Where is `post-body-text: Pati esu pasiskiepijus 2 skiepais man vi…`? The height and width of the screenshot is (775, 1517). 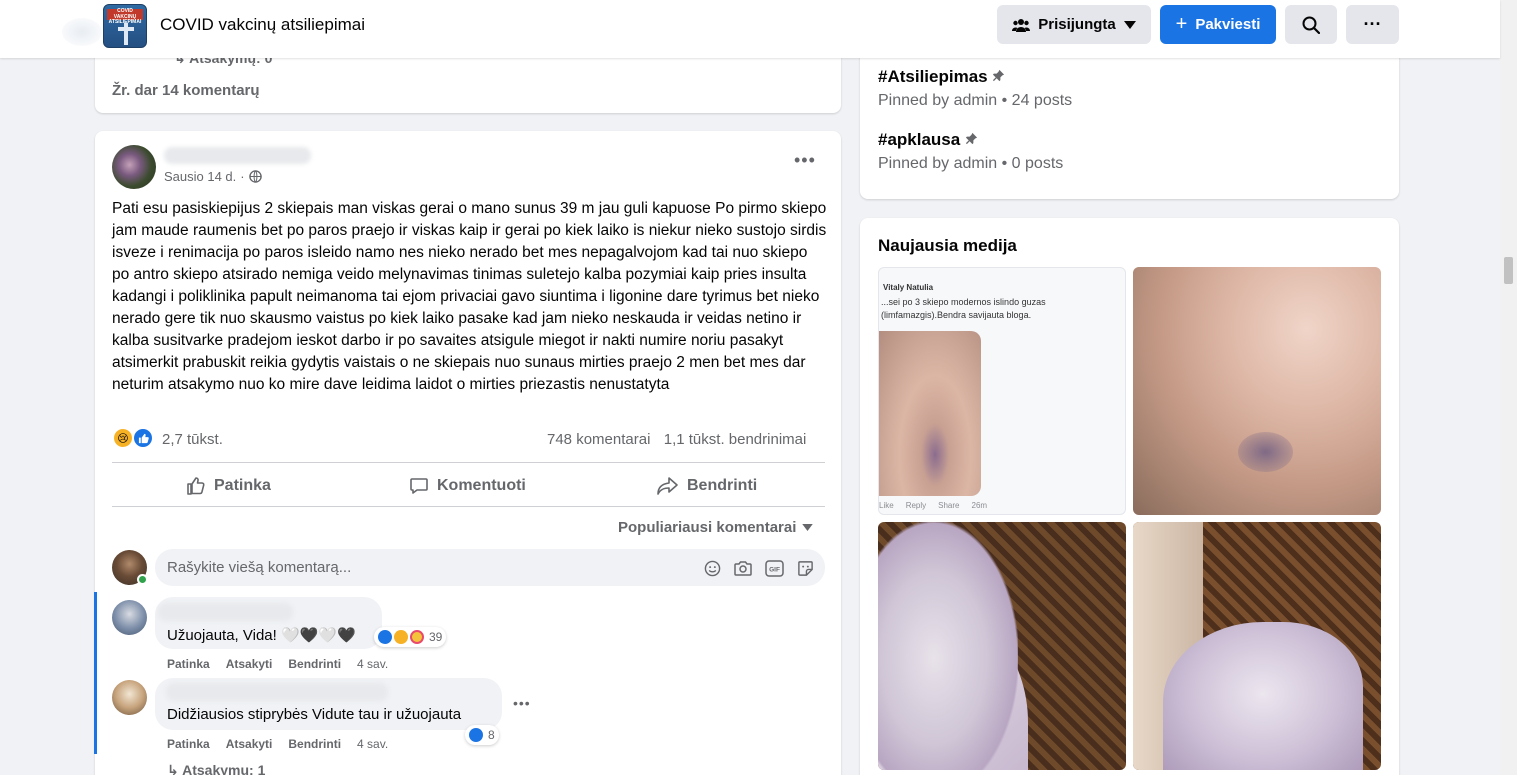
post-body-text: Pati esu pasiskiepijus 2 skiepais man vi… is located at coordinates (469, 296).